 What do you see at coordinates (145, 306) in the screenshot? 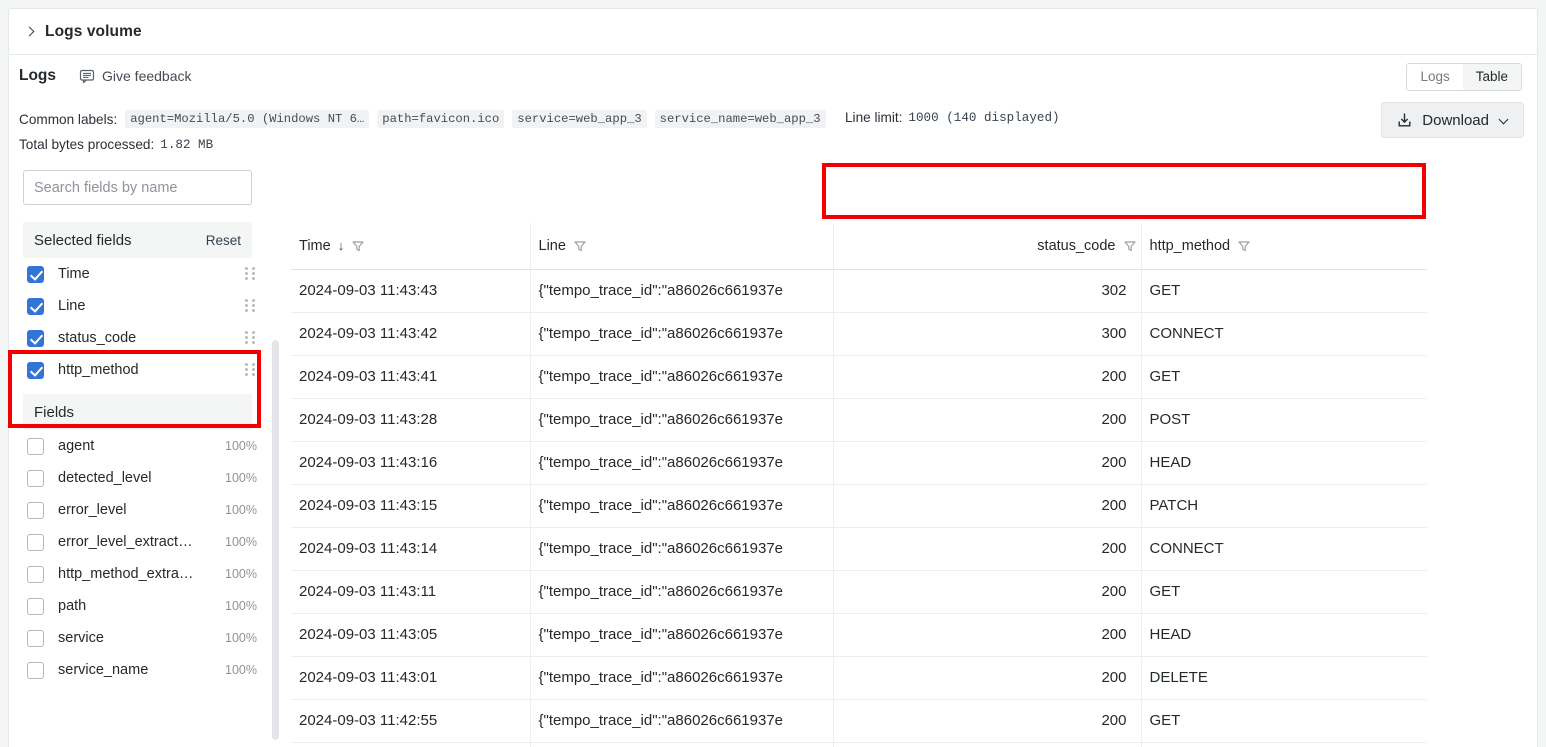
I see `selected-field-row-line: Line` at bounding box center [145, 306].